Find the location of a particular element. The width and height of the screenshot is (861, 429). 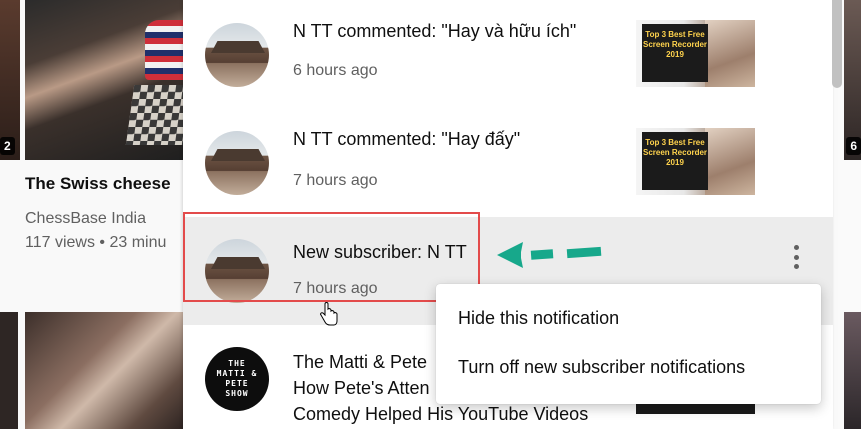

hand-cursor-icon is located at coordinates (329, 314).